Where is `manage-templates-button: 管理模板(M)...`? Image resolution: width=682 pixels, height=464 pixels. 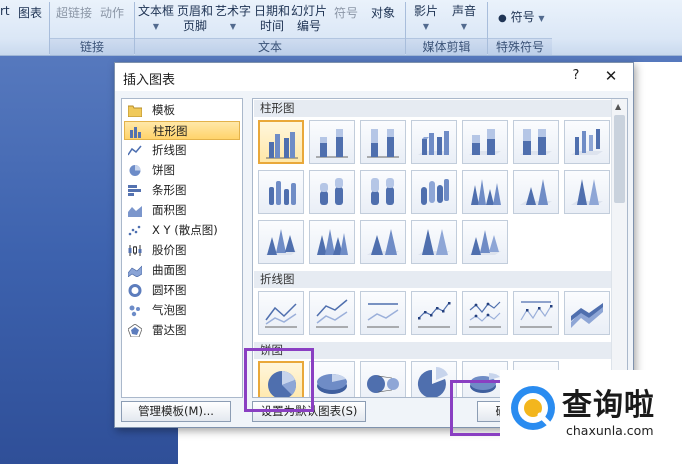 manage-templates-button: 管理模板(M)... is located at coordinates (176, 411).